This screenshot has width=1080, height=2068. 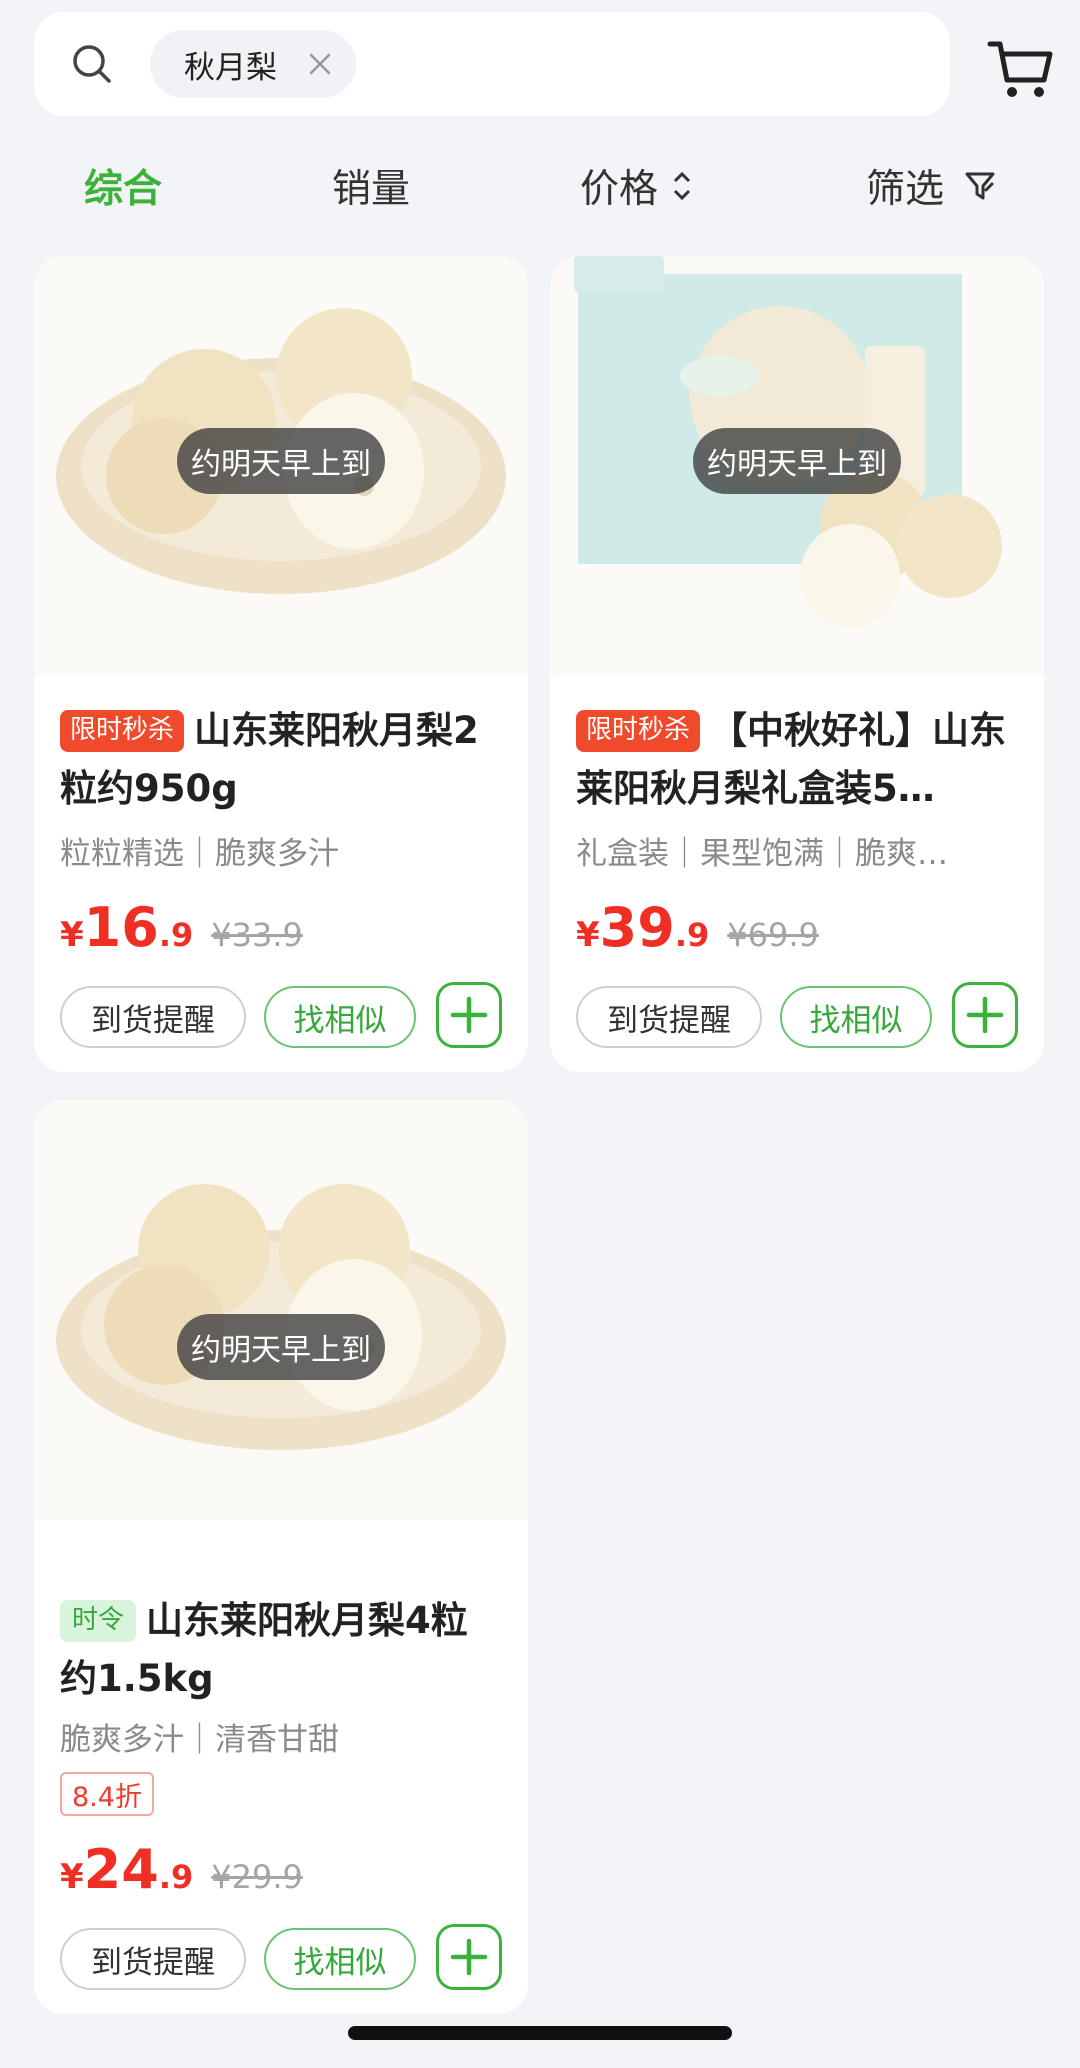 I want to click on pear-plate-image, so click(x=281, y=1310).